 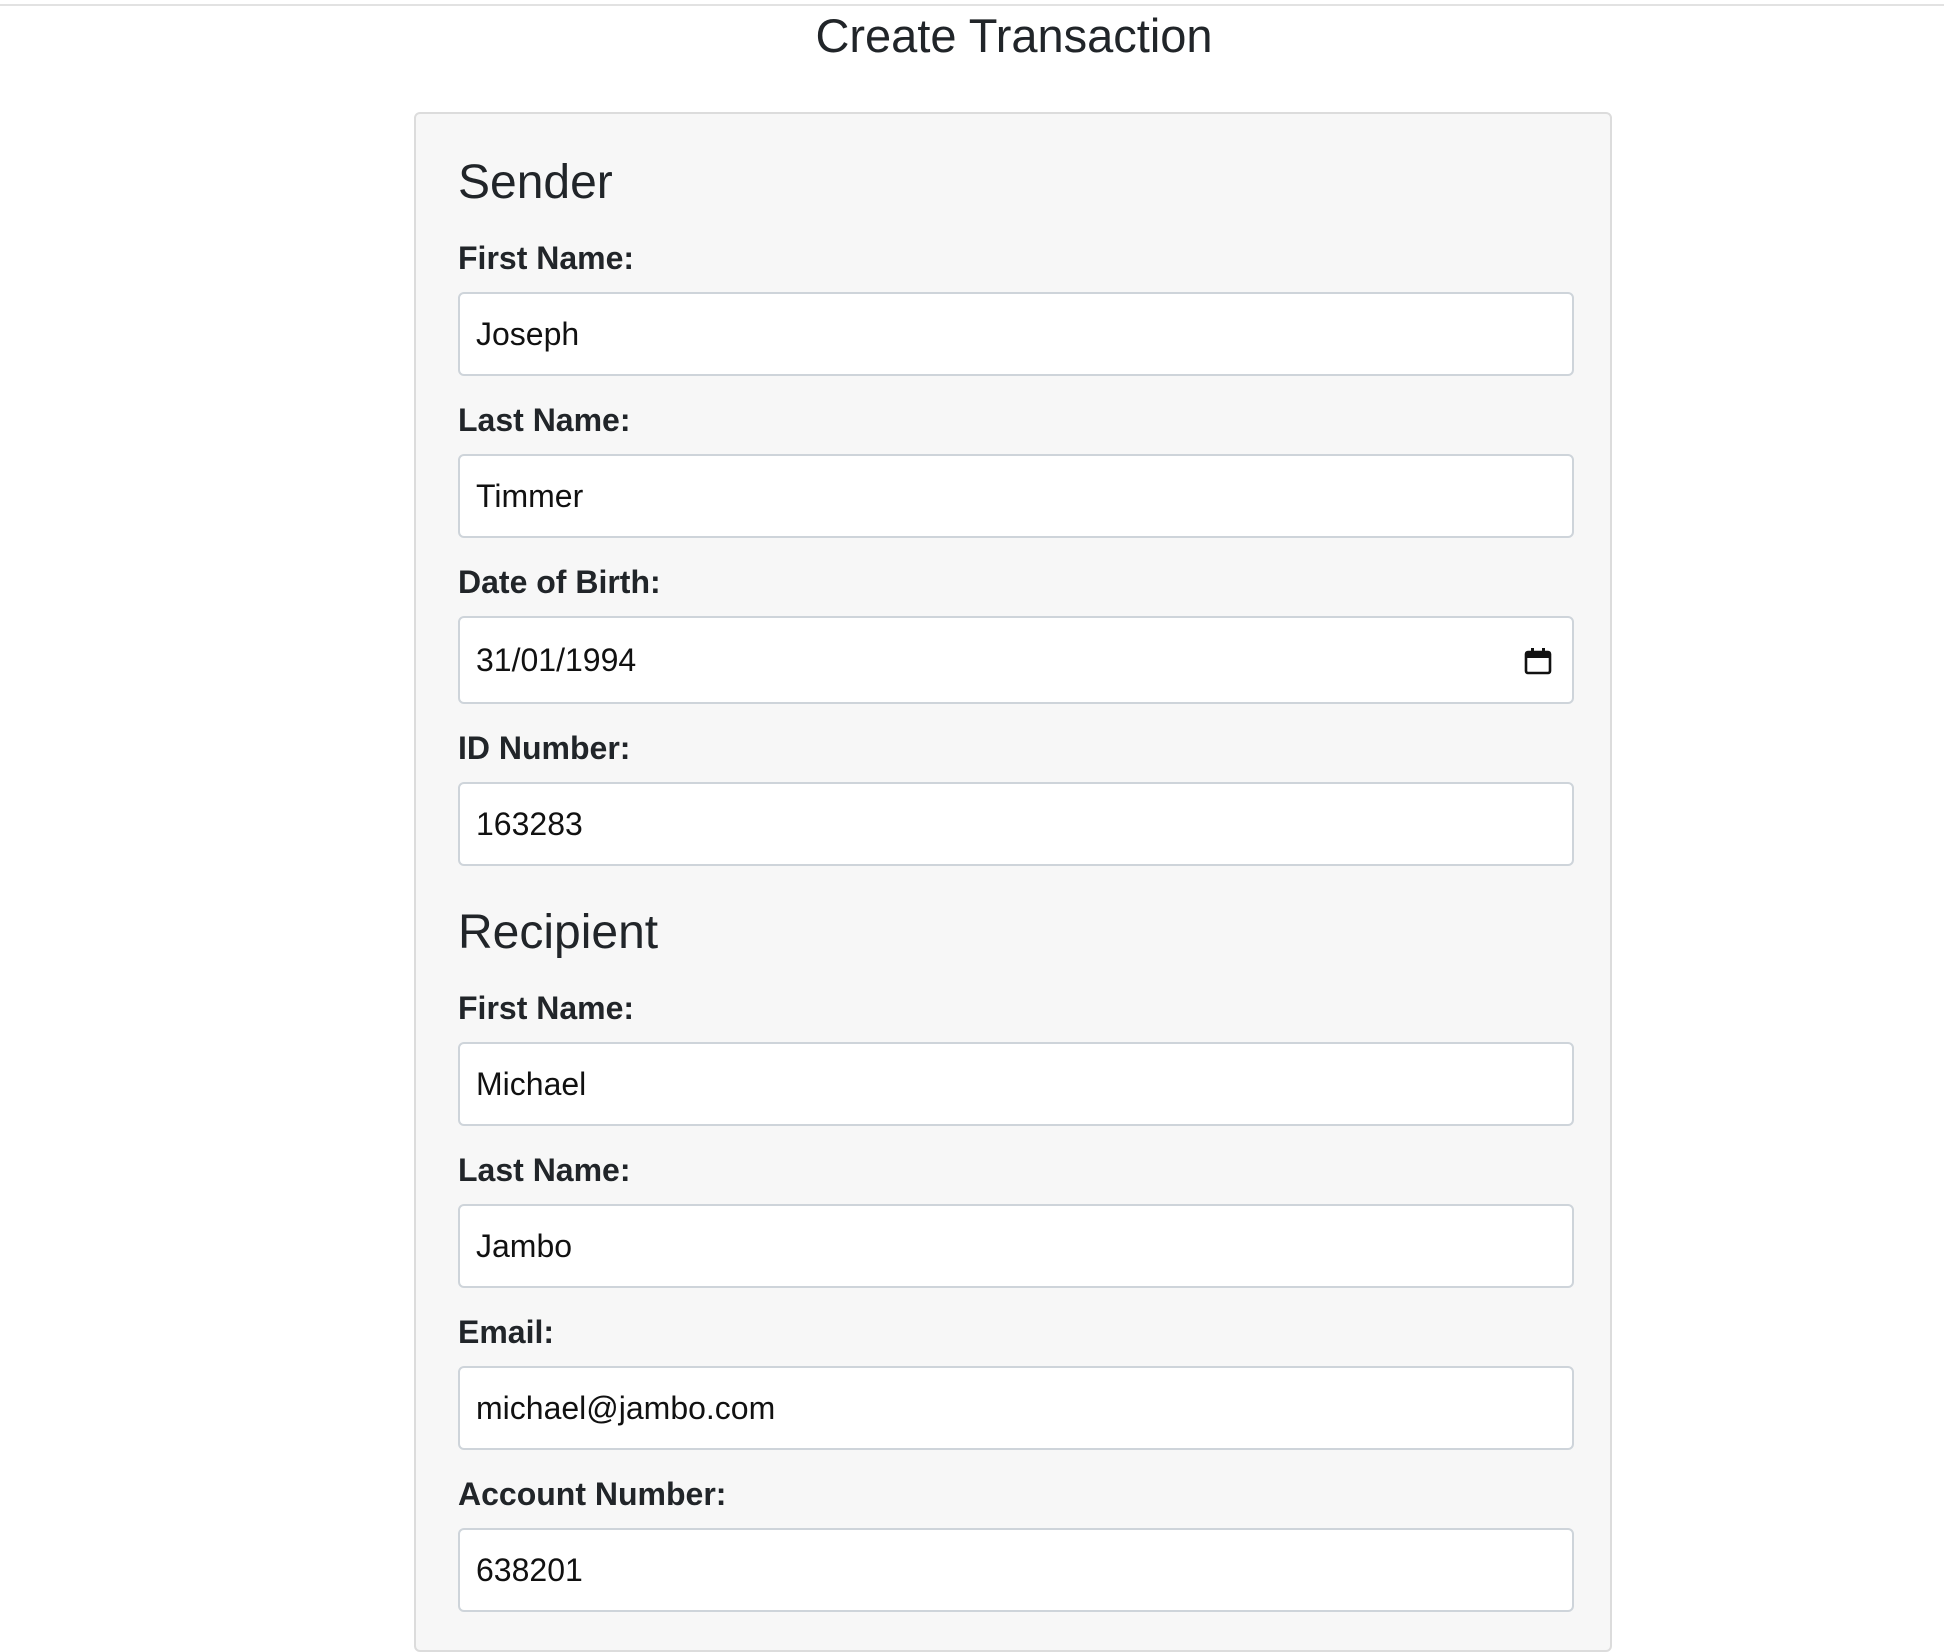 I want to click on sender-first-name-label: First Name:, so click(x=546, y=258).